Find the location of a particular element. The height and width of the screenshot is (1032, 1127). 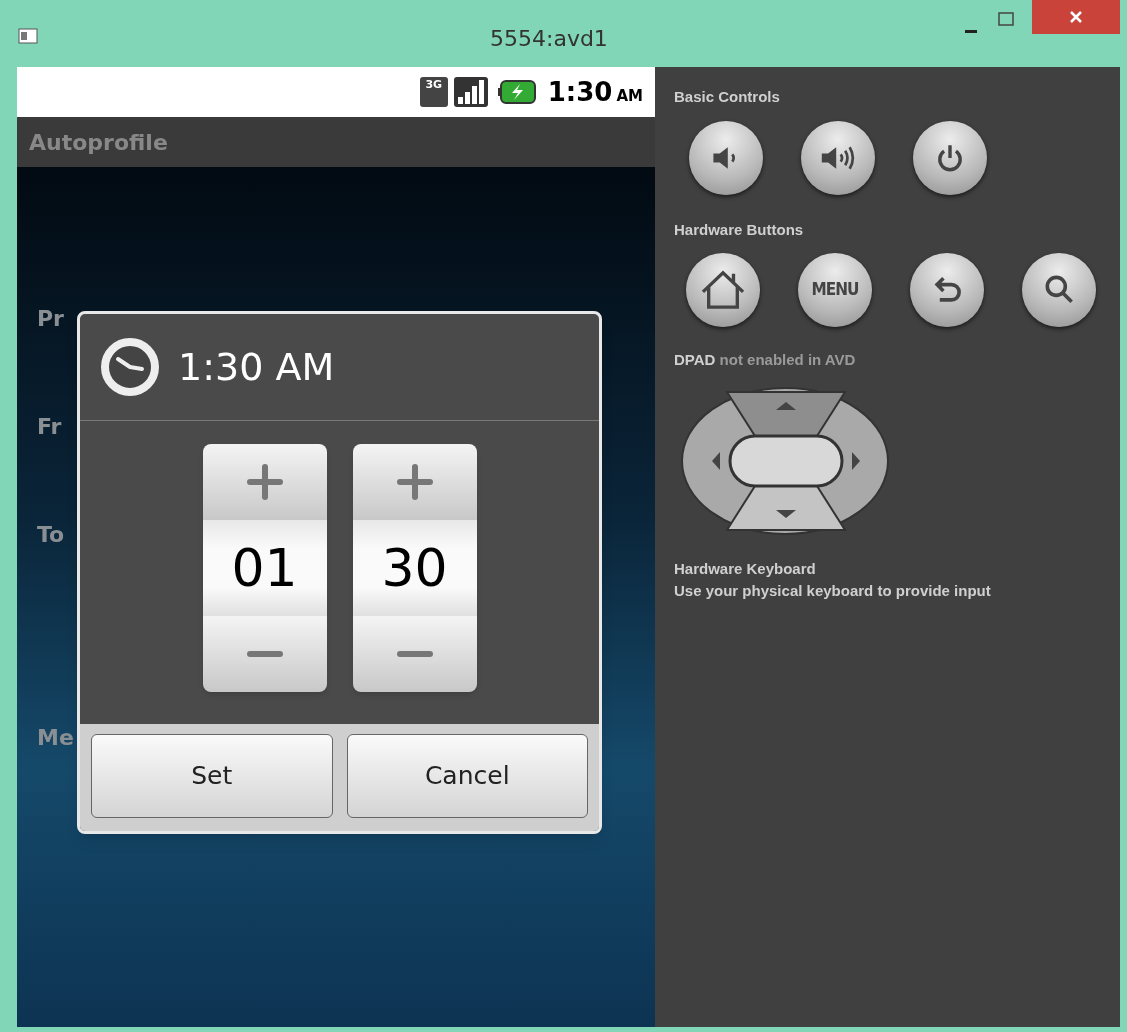

volume-up-button is located at coordinates (838, 157).